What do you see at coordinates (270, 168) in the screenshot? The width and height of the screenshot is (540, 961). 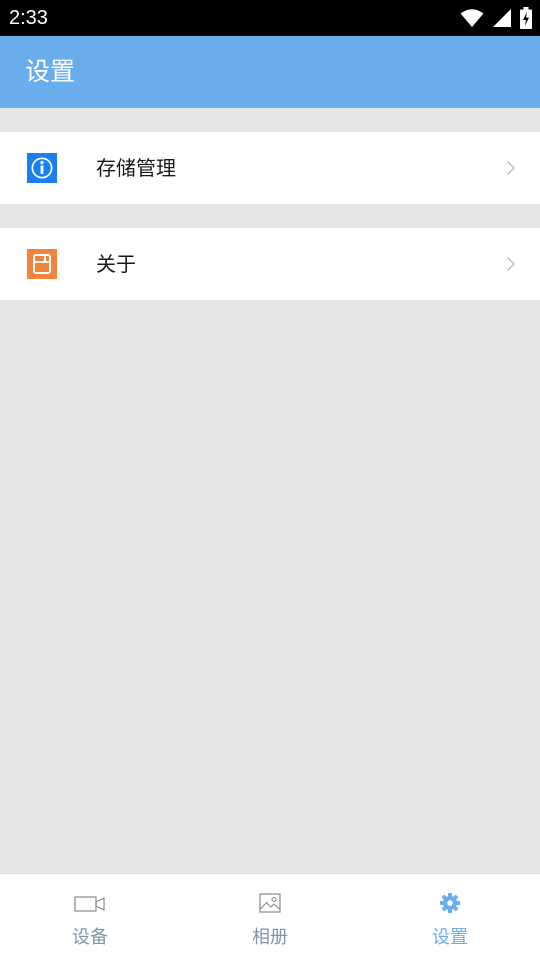 I see `settings-item-storage: 存储管理` at bounding box center [270, 168].